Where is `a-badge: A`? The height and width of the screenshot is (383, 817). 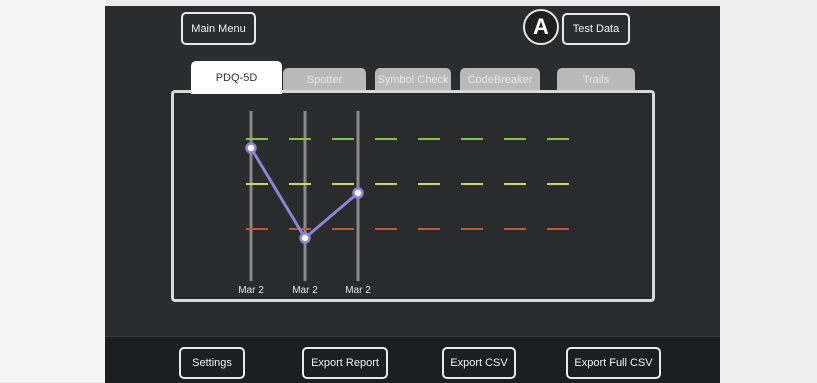 a-badge: A is located at coordinates (541, 27).